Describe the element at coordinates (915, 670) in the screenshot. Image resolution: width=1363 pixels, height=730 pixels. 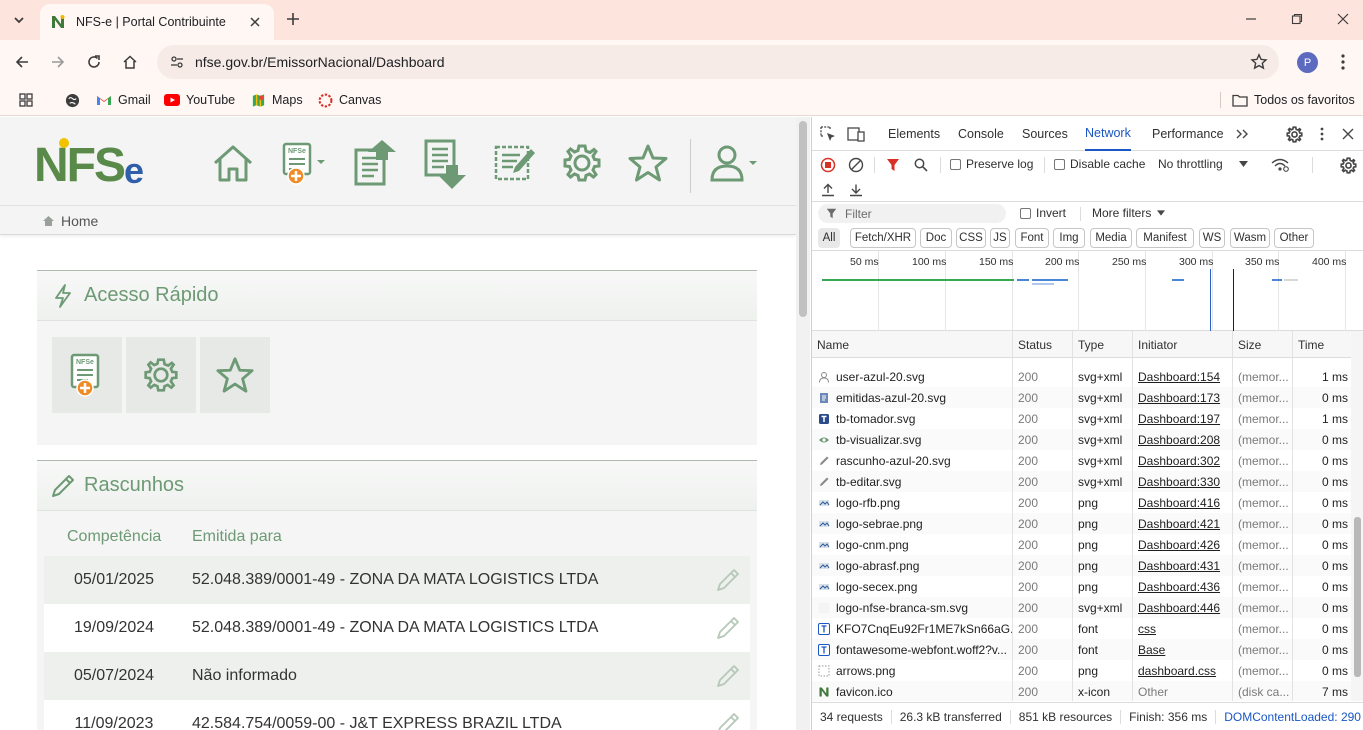
I see `request-name: arrows.png` at that location.